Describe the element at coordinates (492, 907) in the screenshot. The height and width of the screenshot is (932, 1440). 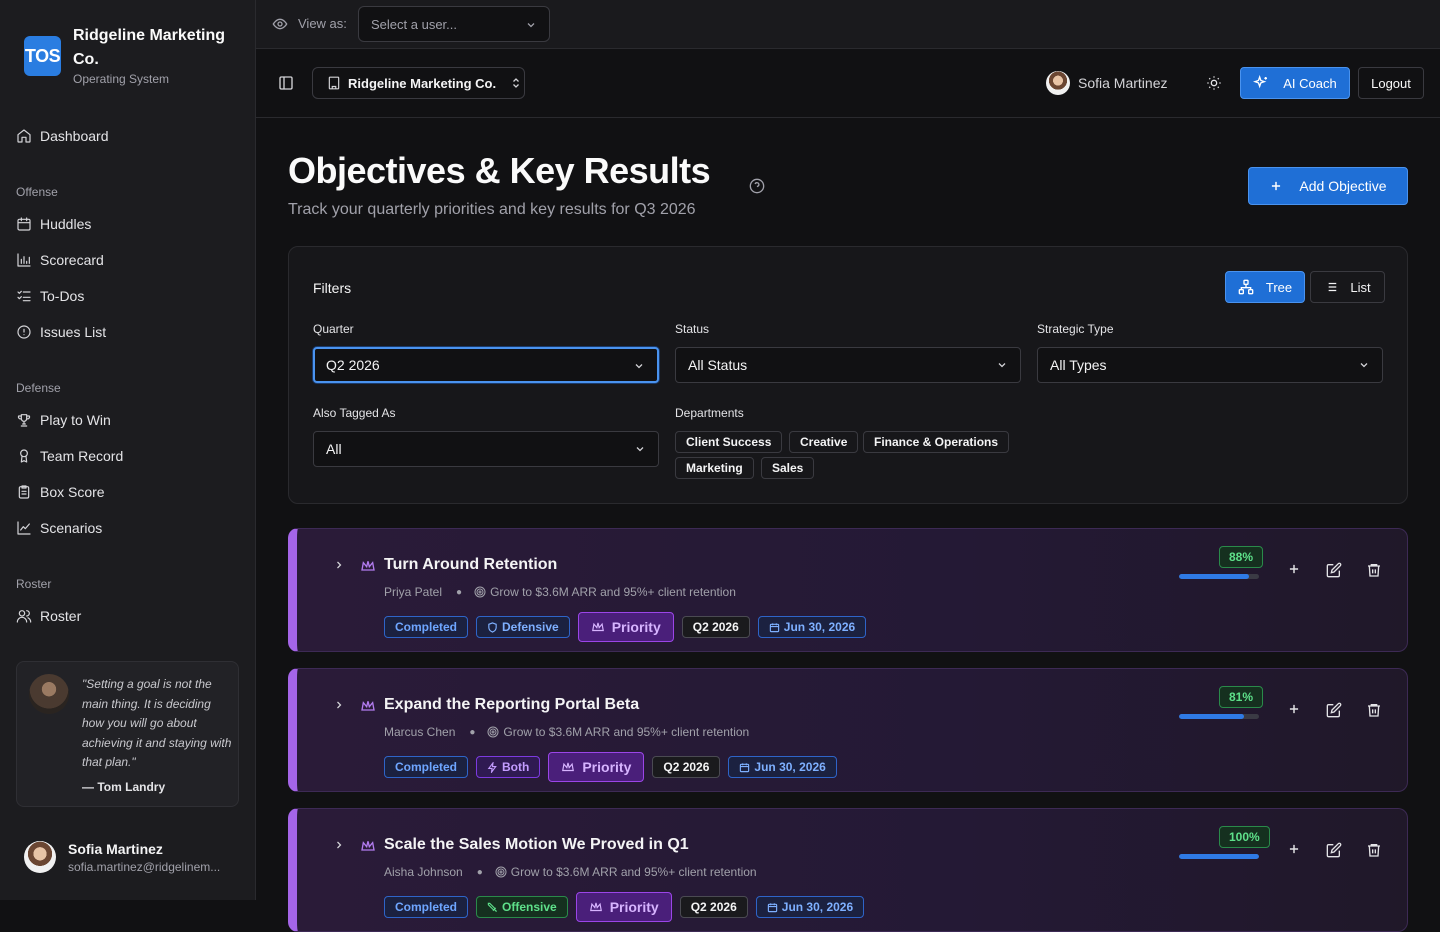
I see `swords-icon` at that location.